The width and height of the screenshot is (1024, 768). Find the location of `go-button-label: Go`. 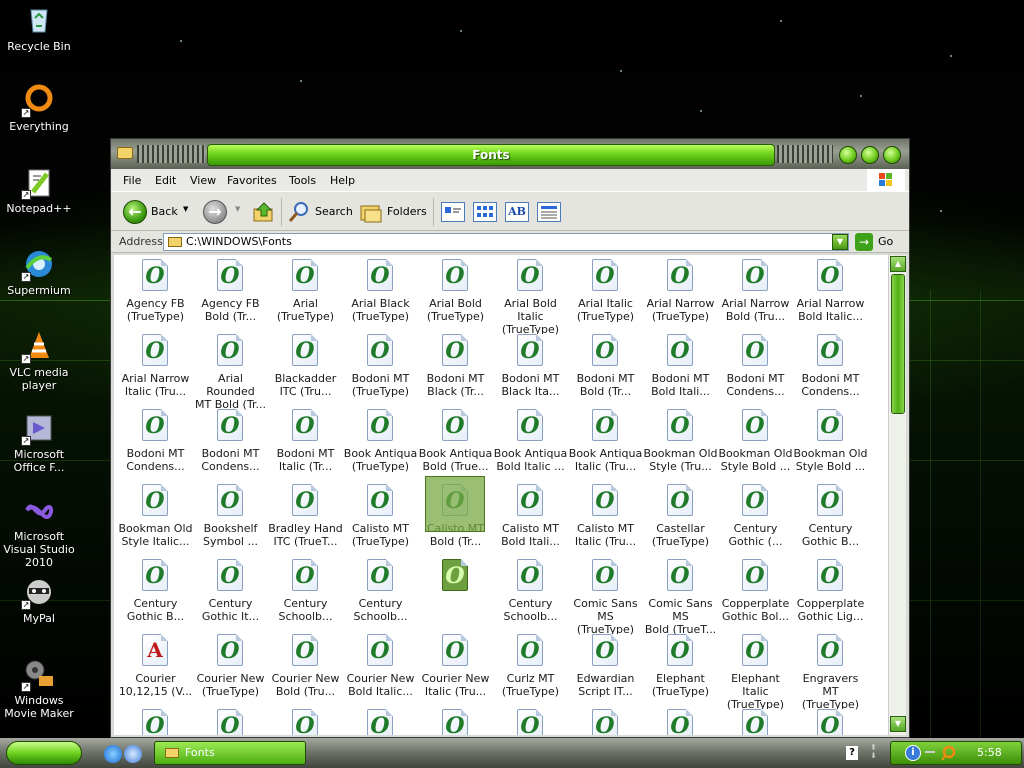

go-button-label: Go is located at coordinates (885, 241).